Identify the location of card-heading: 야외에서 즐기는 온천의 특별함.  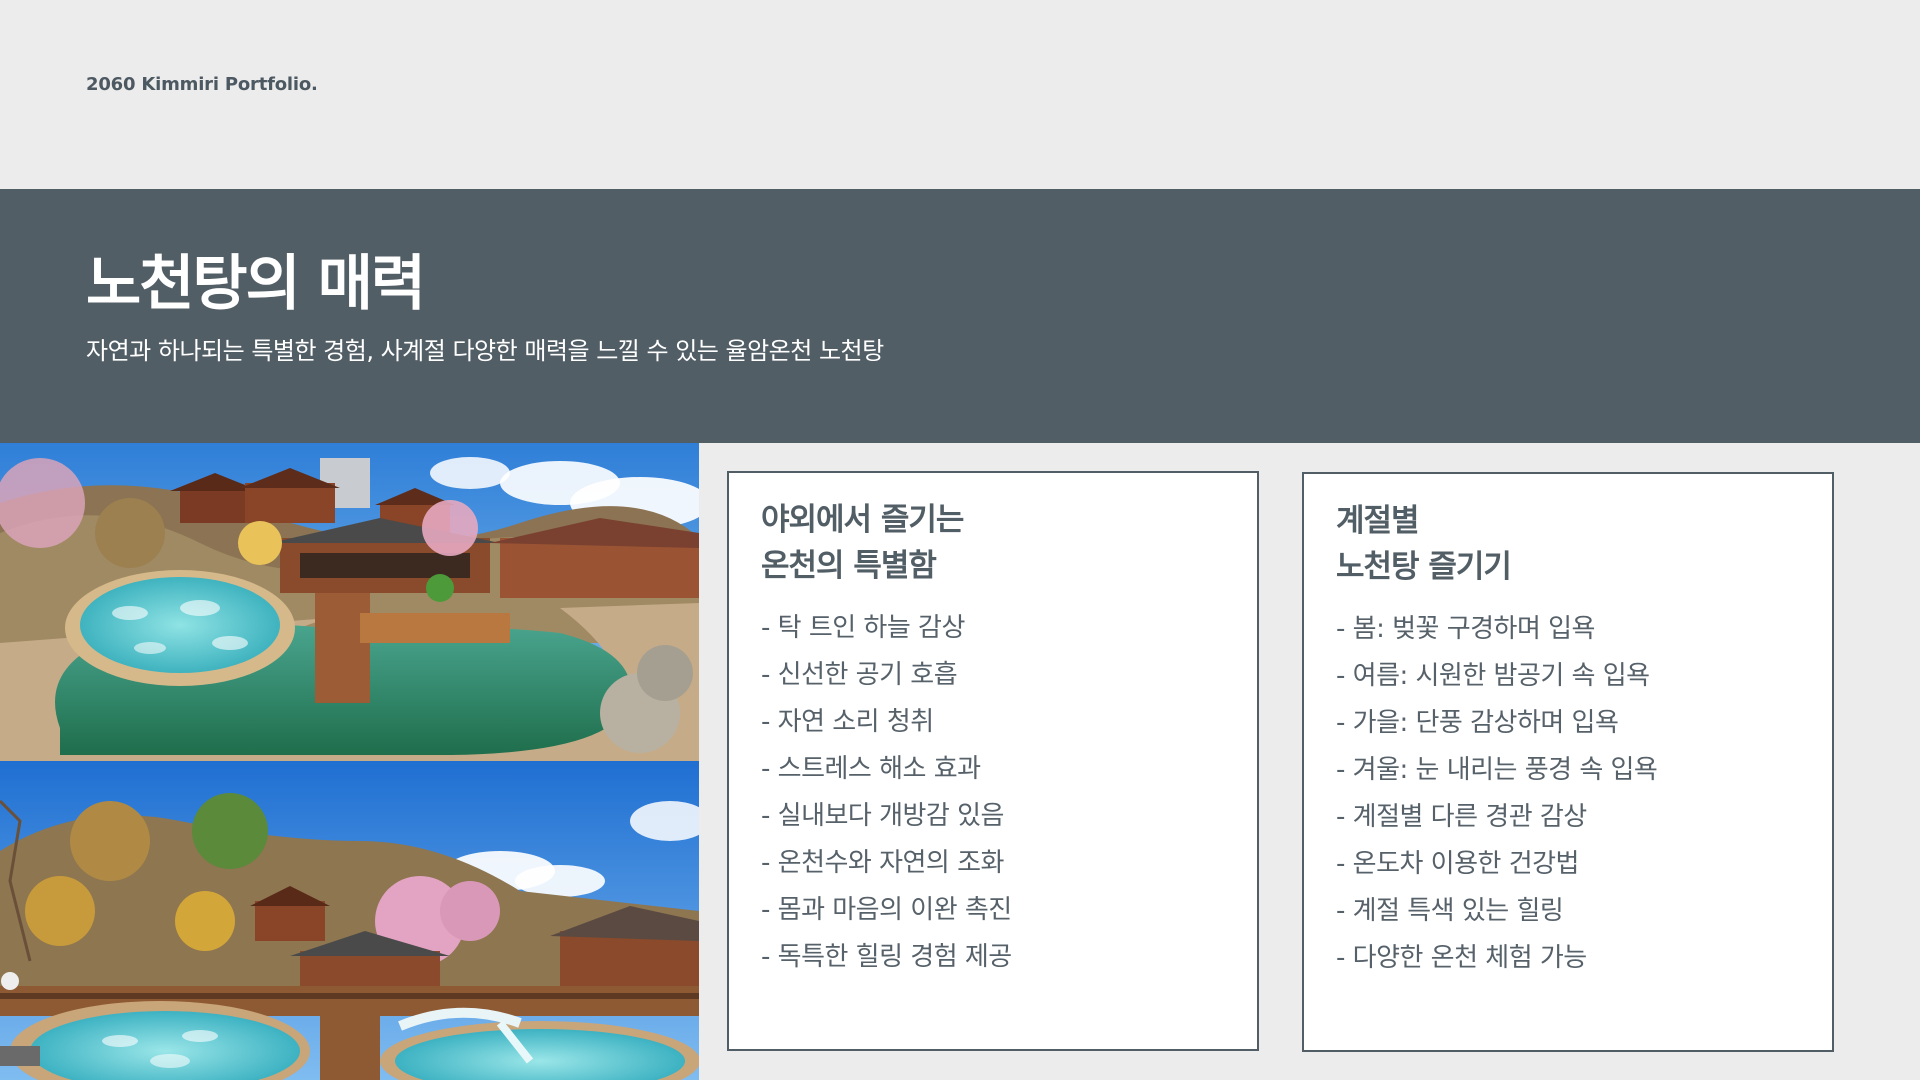
(862, 543).